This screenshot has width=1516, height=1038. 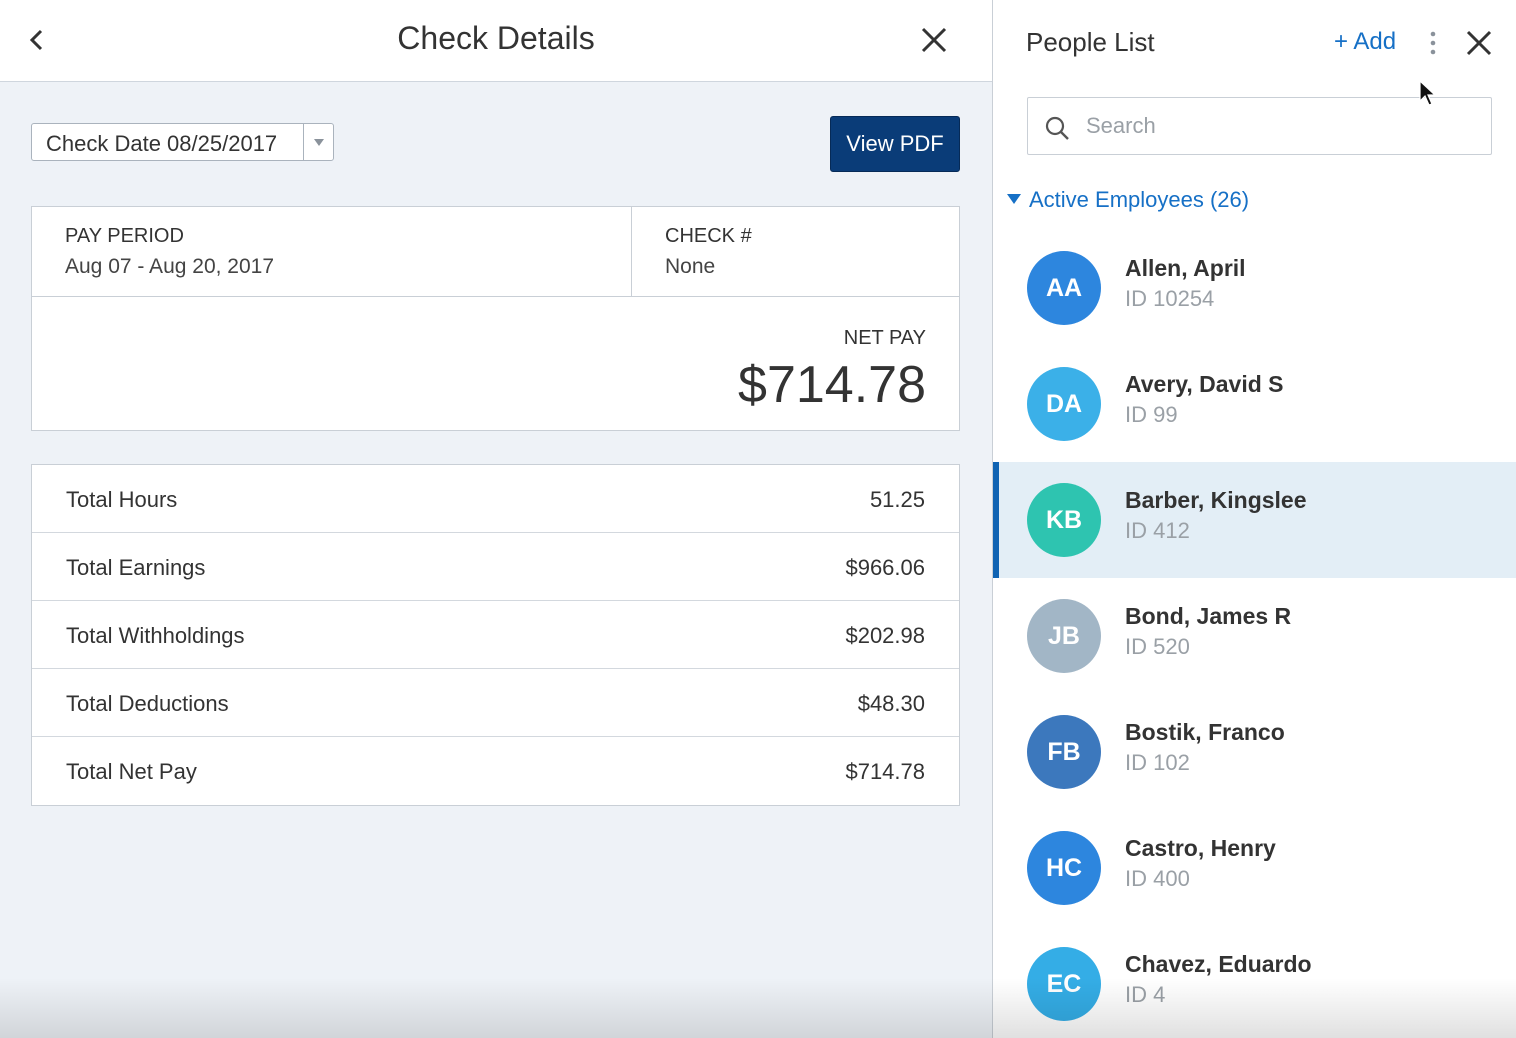 I want to click on page-title: Check Details, so click(x=496, y=38).